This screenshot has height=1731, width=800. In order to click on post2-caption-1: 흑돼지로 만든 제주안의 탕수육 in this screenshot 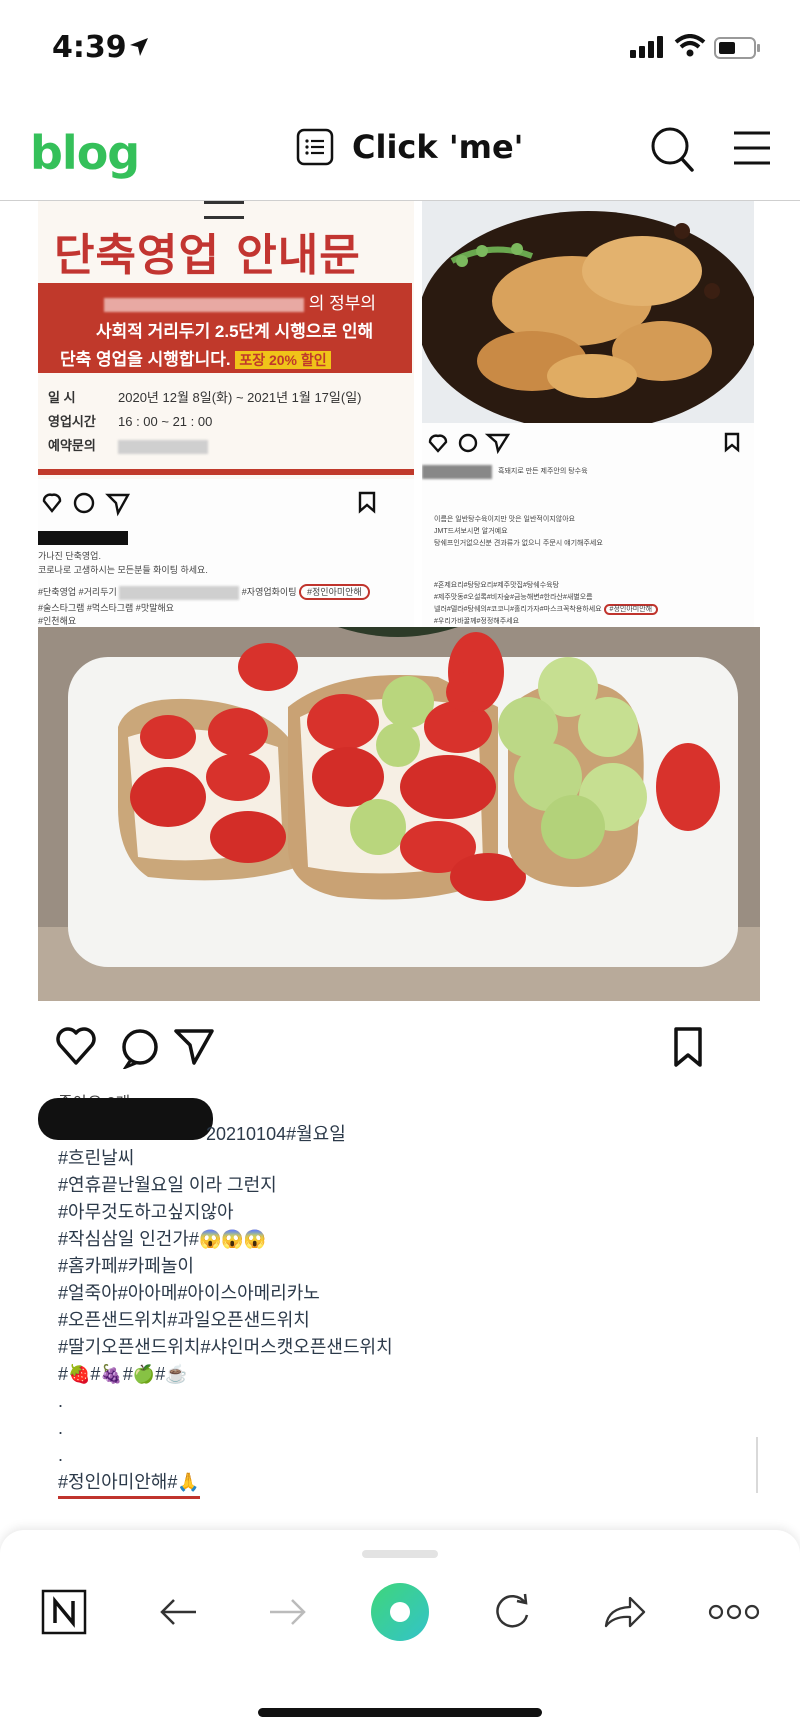, I will do `click(543, 471)`.